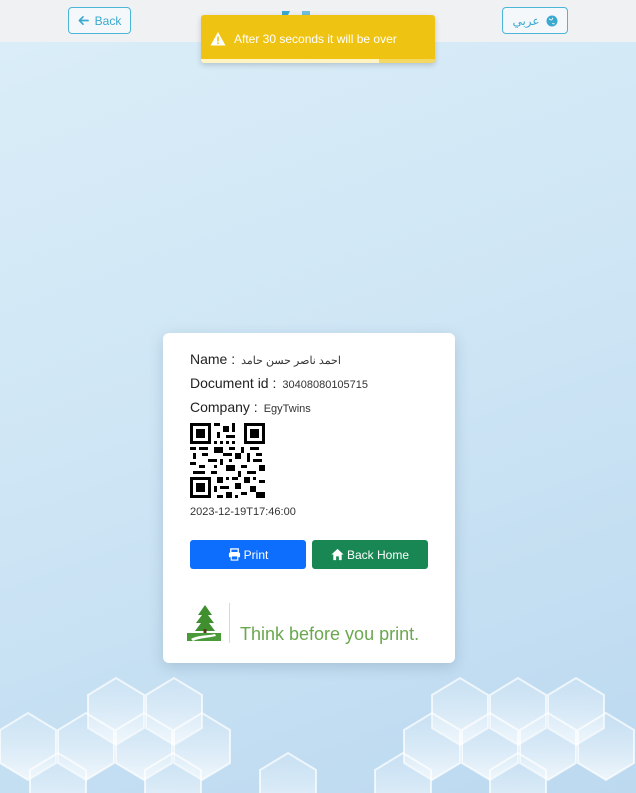  I want to click on company-label: Company :, so click(224, 407).